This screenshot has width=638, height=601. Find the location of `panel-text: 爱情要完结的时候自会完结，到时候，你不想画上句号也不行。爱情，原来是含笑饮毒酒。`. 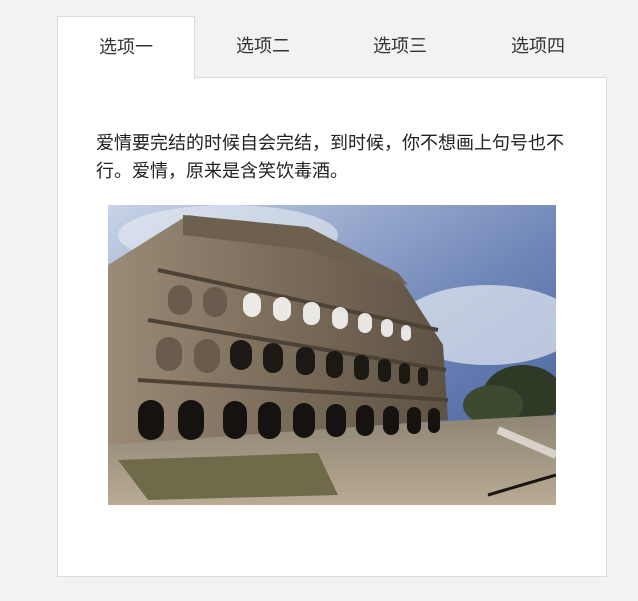

panel-text: 爱情要完结的时候自会完结，到时候，你不想画上句号也不行。爱情，原来是含笑饮毒酒。 is located at coordinates (330, 157).